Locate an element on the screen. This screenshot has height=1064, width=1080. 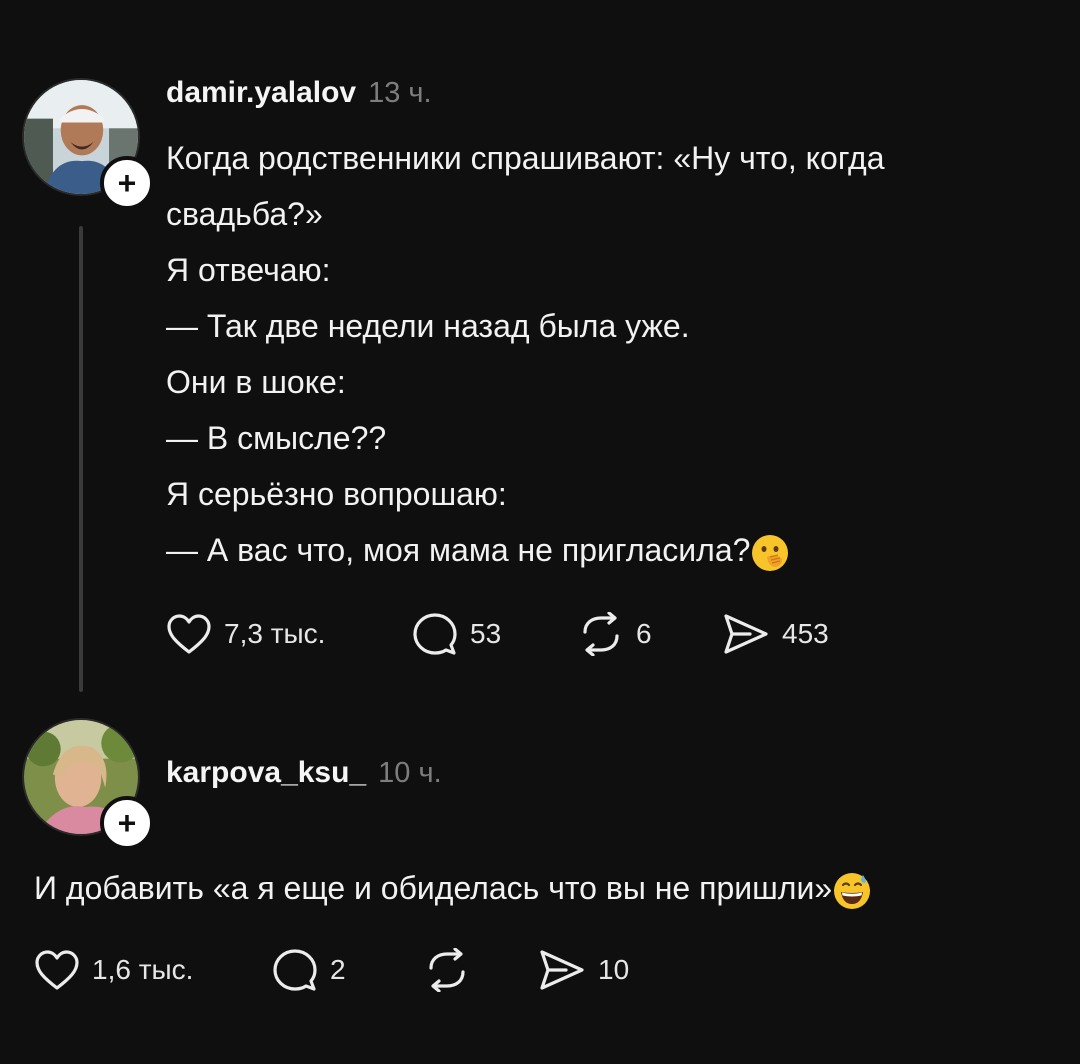
face-with-hand-over-mouth-icon is located at coordinates (770, 552).